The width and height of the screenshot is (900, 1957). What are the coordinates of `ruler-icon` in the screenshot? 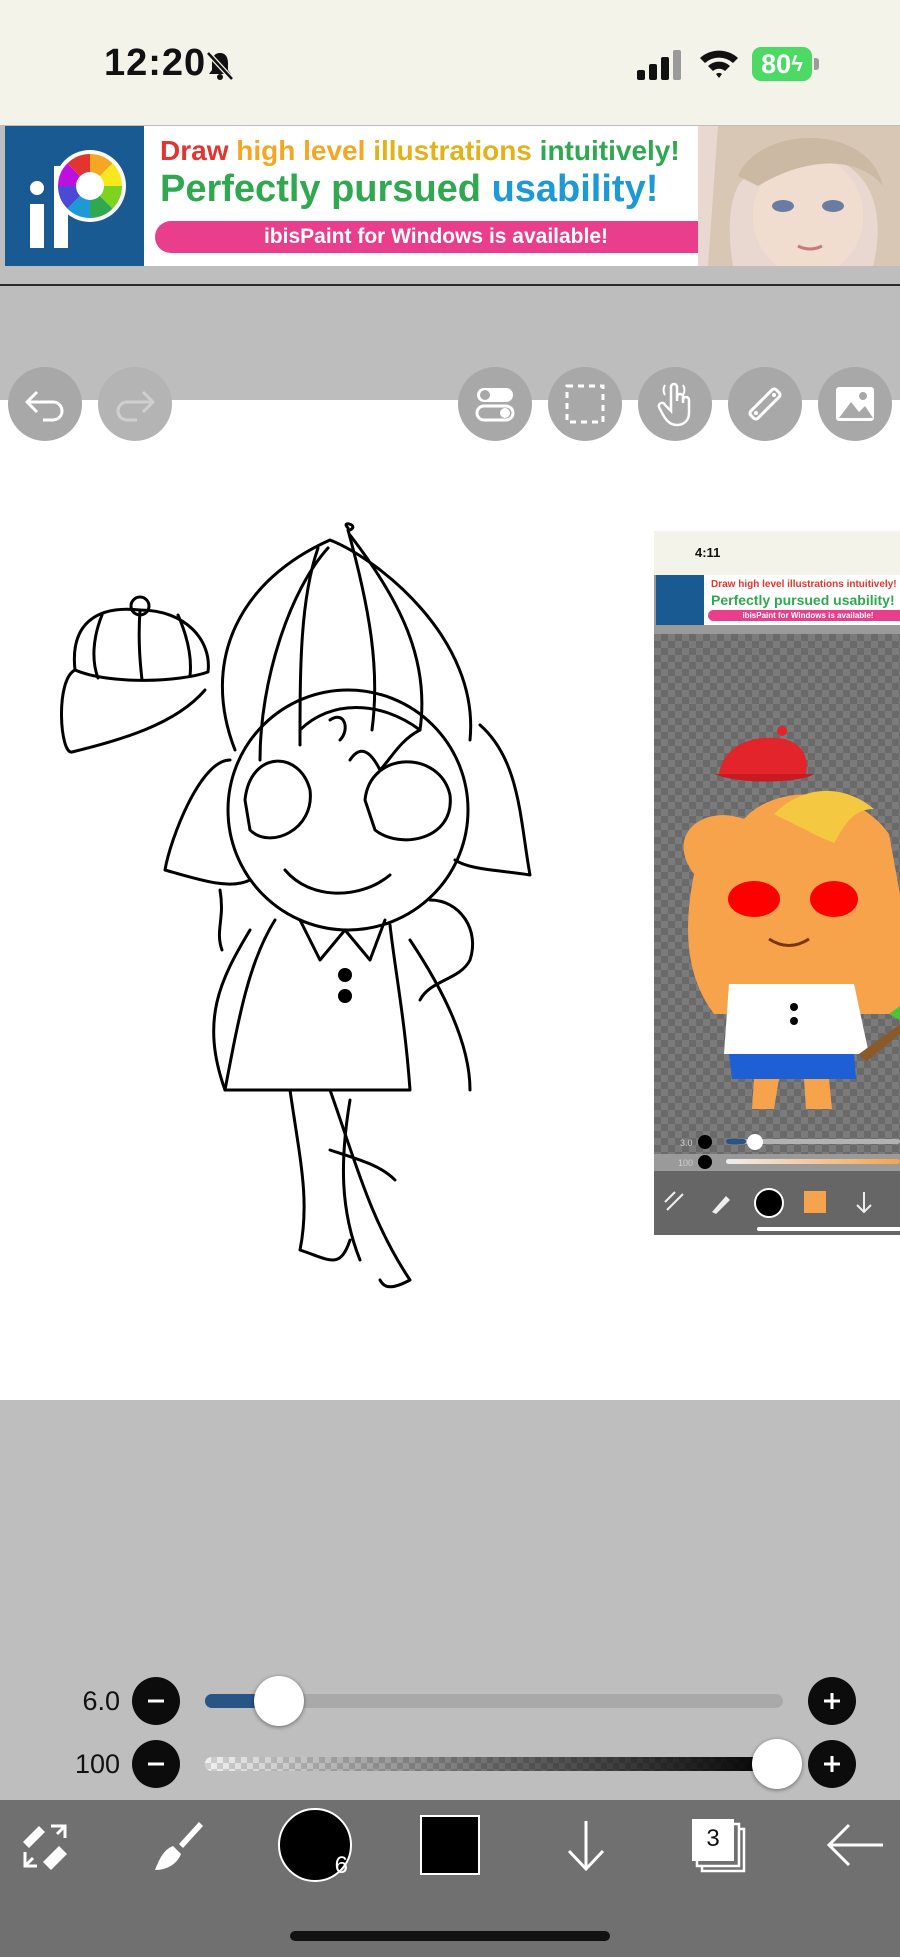 It's located at (765, 404).